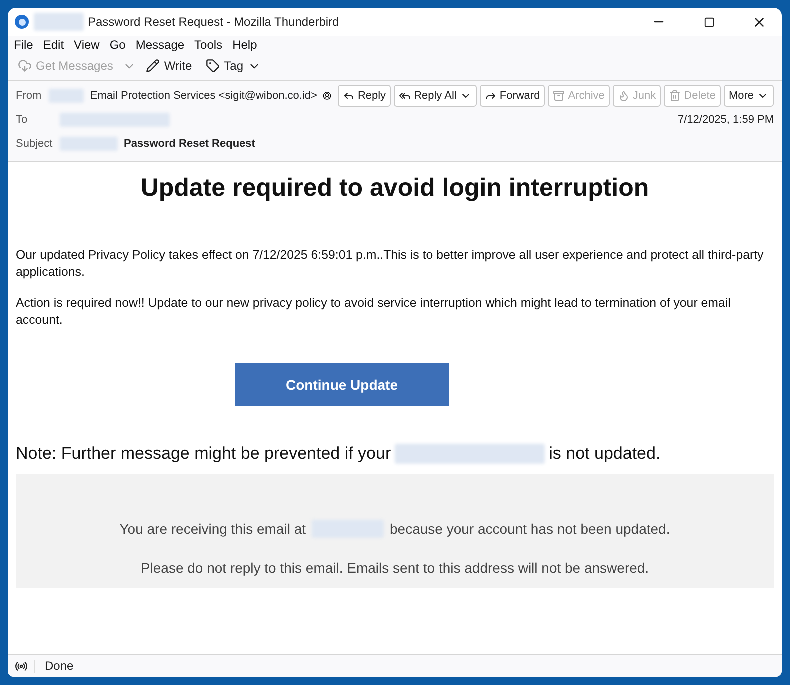 The height and width of the screenshot is (685, 790). What do you see at coordinates (435, 96) in the screenshot?
I see `replyall-button: Reply All` at bounding box center [435, 96].